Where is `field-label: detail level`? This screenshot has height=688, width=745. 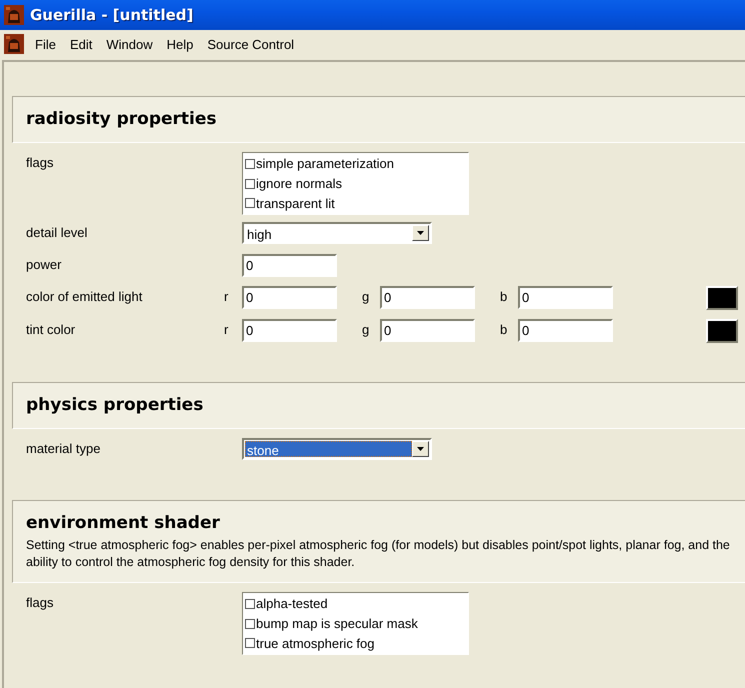 field-label: detail level is located at coordinates (57, 233).